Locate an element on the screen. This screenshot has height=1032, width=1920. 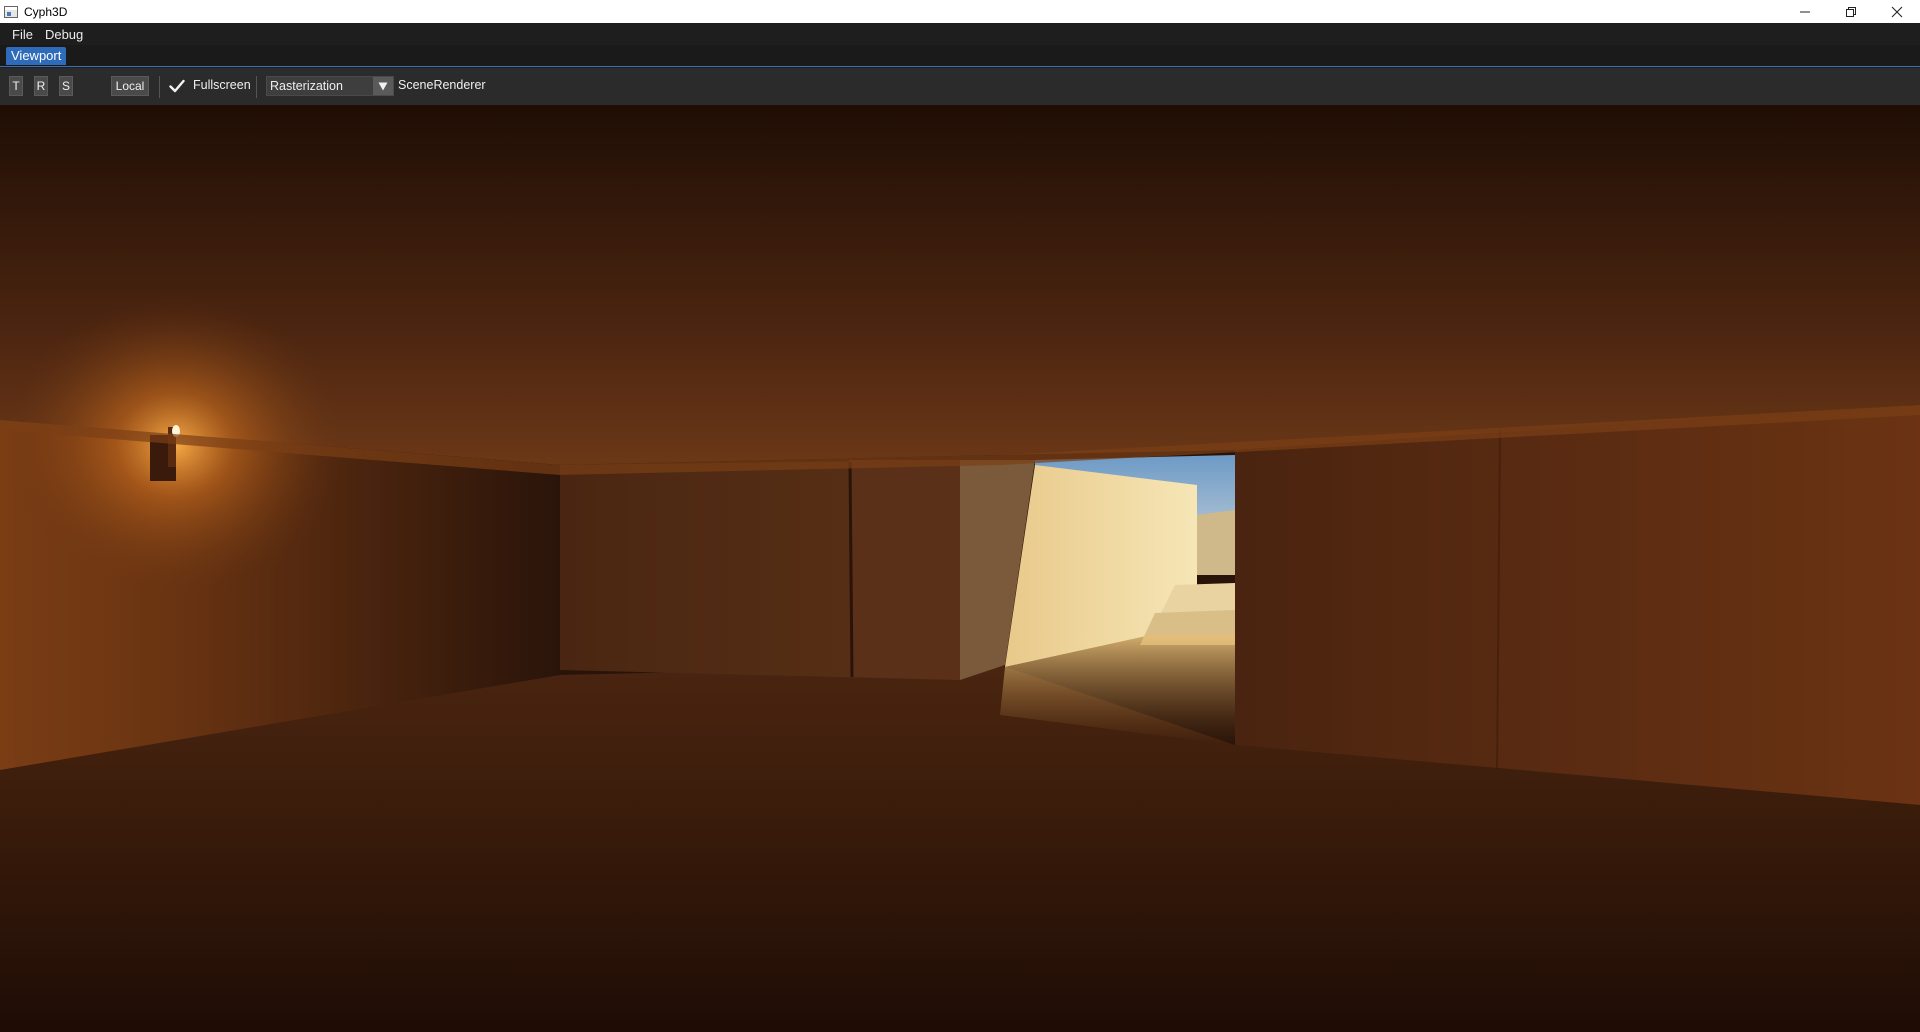
rotate-button: R is located at coordinates (41, 86).